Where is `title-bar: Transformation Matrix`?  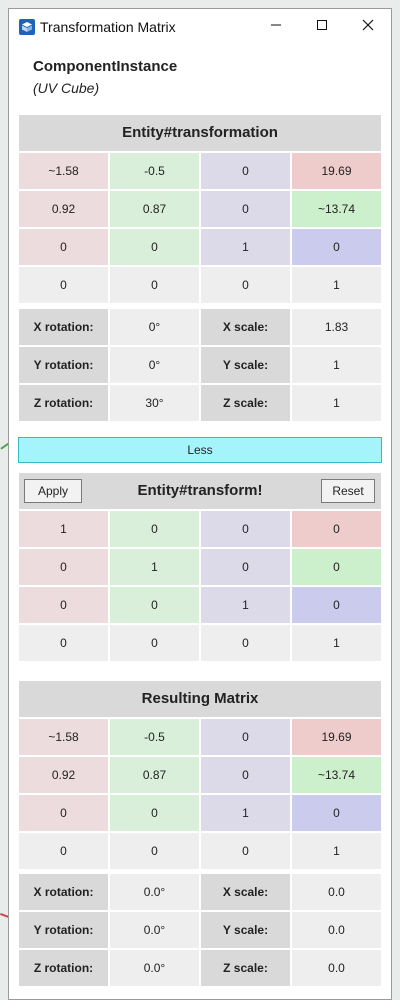 title-bar: Transformation Matrix is located at coordinates (200, 27).